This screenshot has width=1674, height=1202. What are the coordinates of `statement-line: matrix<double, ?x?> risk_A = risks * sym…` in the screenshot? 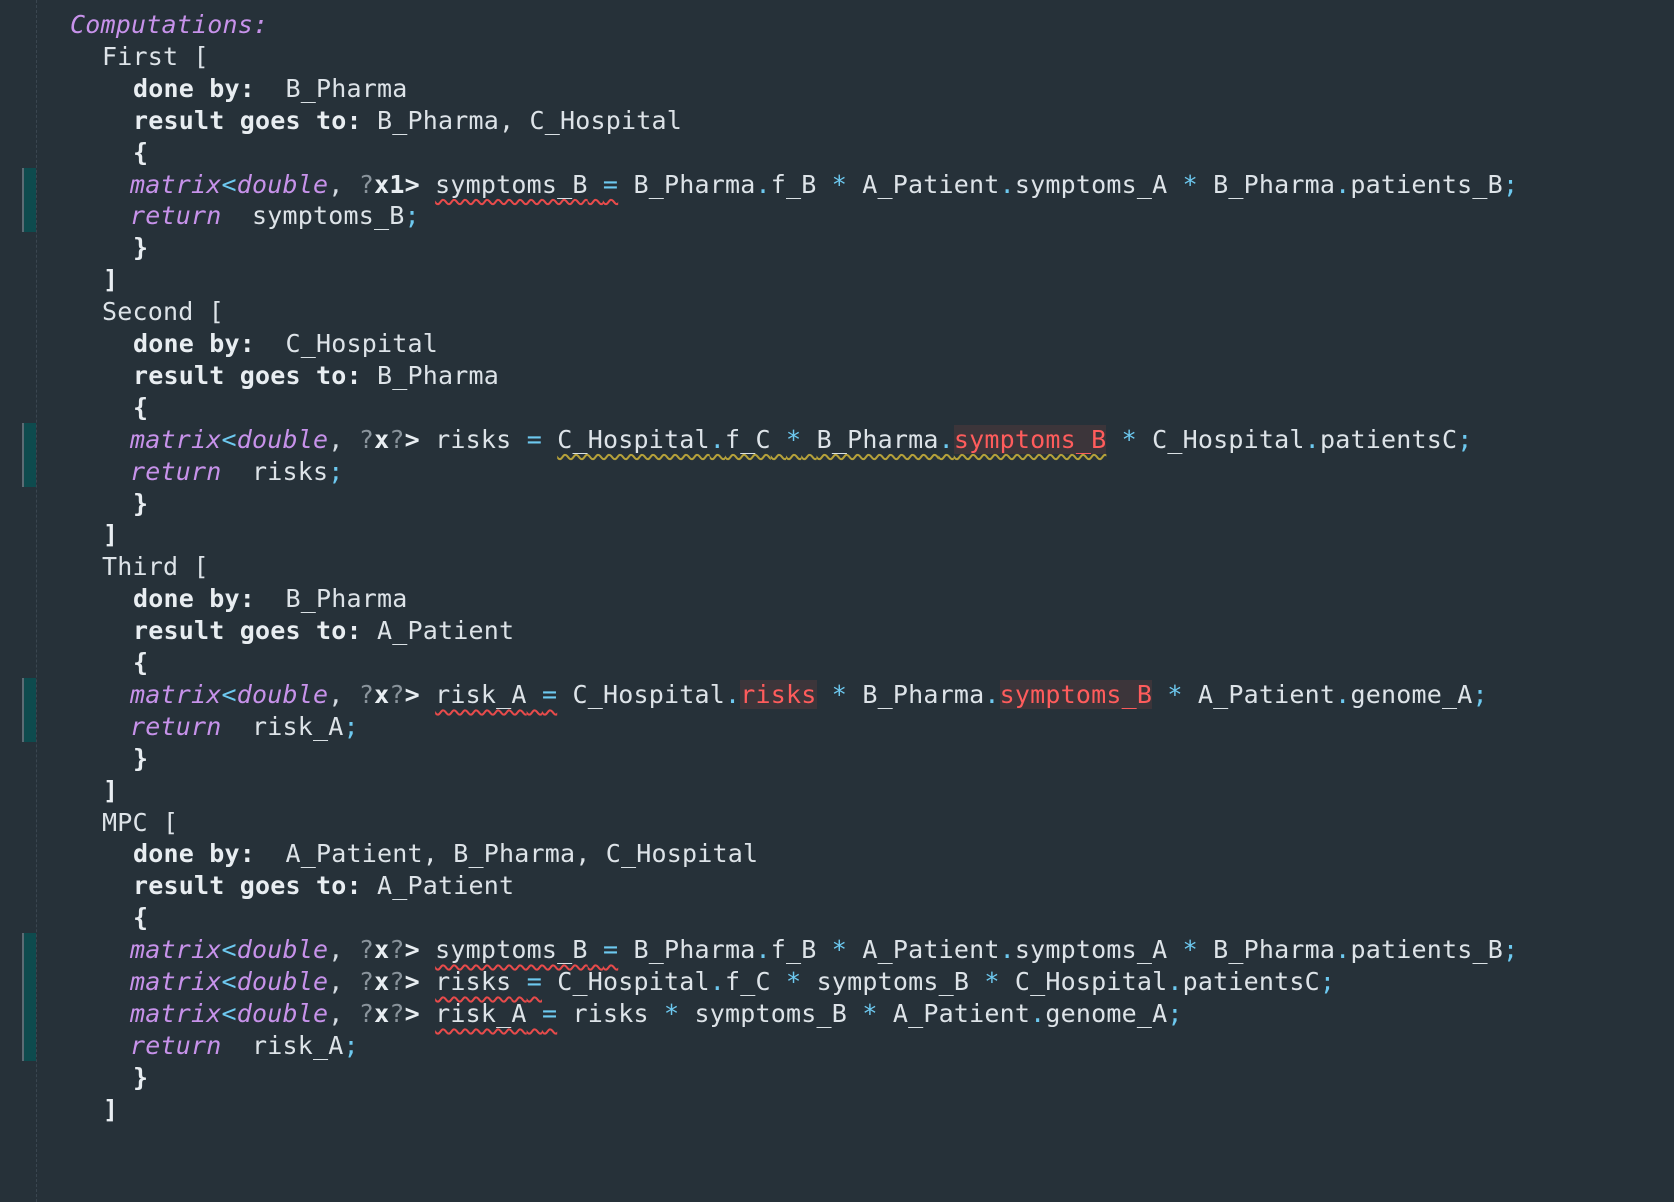 It's located at (656, 1014).